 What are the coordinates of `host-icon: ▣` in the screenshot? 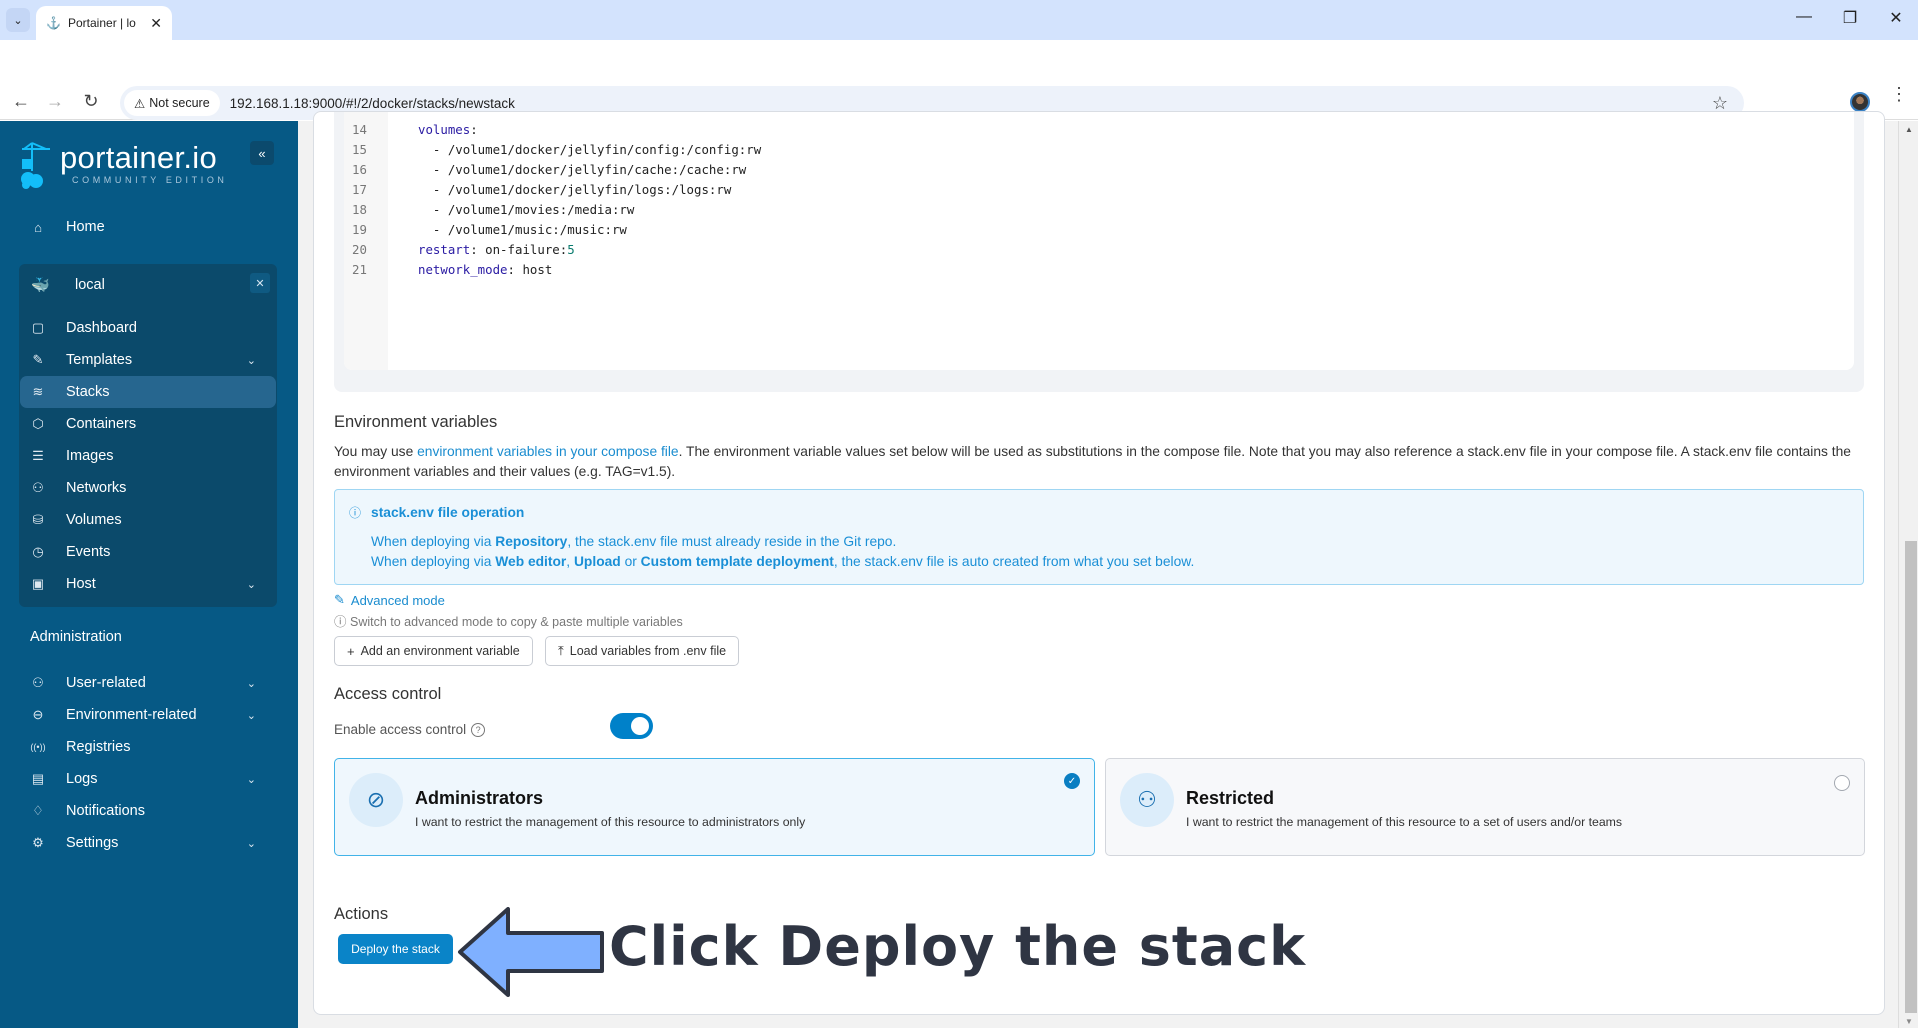 It's located at (38, 583).